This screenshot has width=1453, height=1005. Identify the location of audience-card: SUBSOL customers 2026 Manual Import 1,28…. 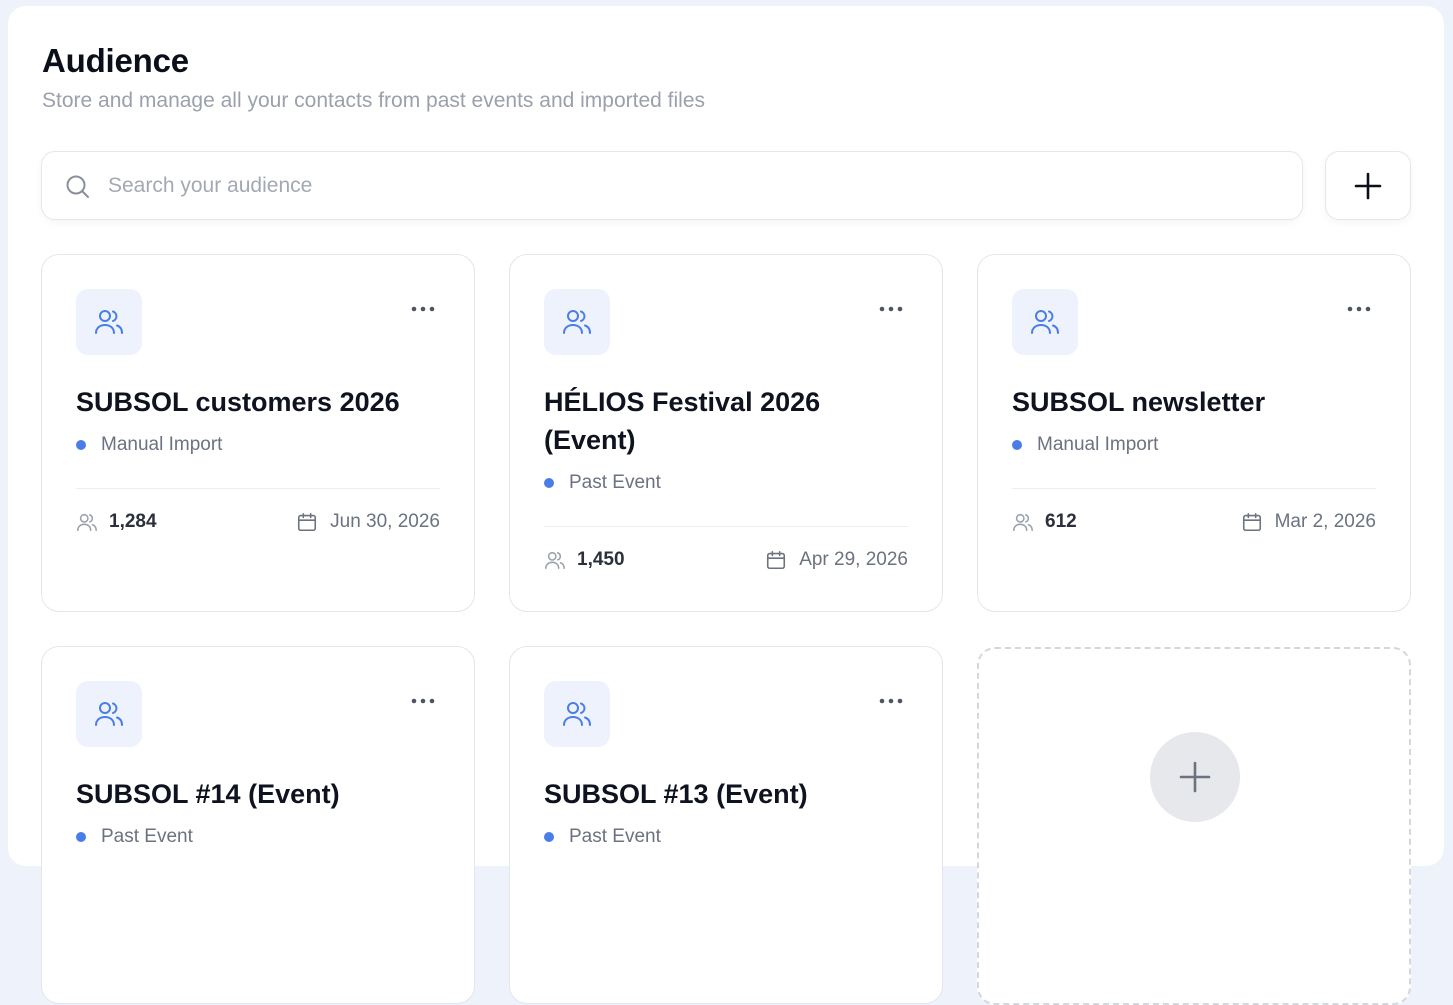
(258, 433).